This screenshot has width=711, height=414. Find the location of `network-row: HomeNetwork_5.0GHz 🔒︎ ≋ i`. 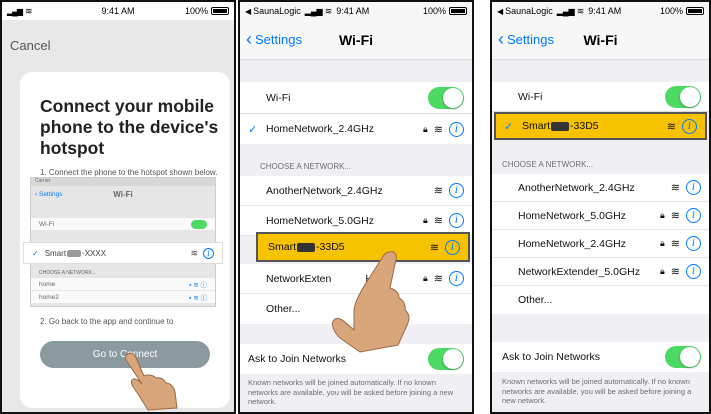

network-row: HomeNetwork_5.0GHz 🔒︎ ≋ i is located at coordinates (600, 216).